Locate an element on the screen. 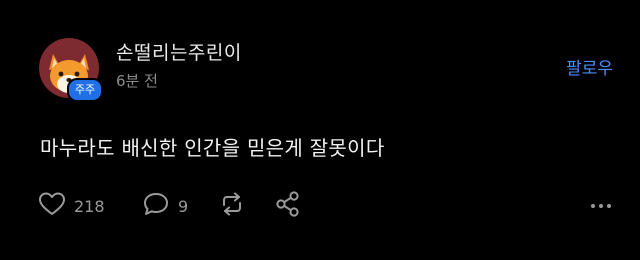 This screenshot has width=640, height=260. post-content: 마누라도 배신한 인간을 믿은게 잘못이다 is located at coordinates (212, 148).